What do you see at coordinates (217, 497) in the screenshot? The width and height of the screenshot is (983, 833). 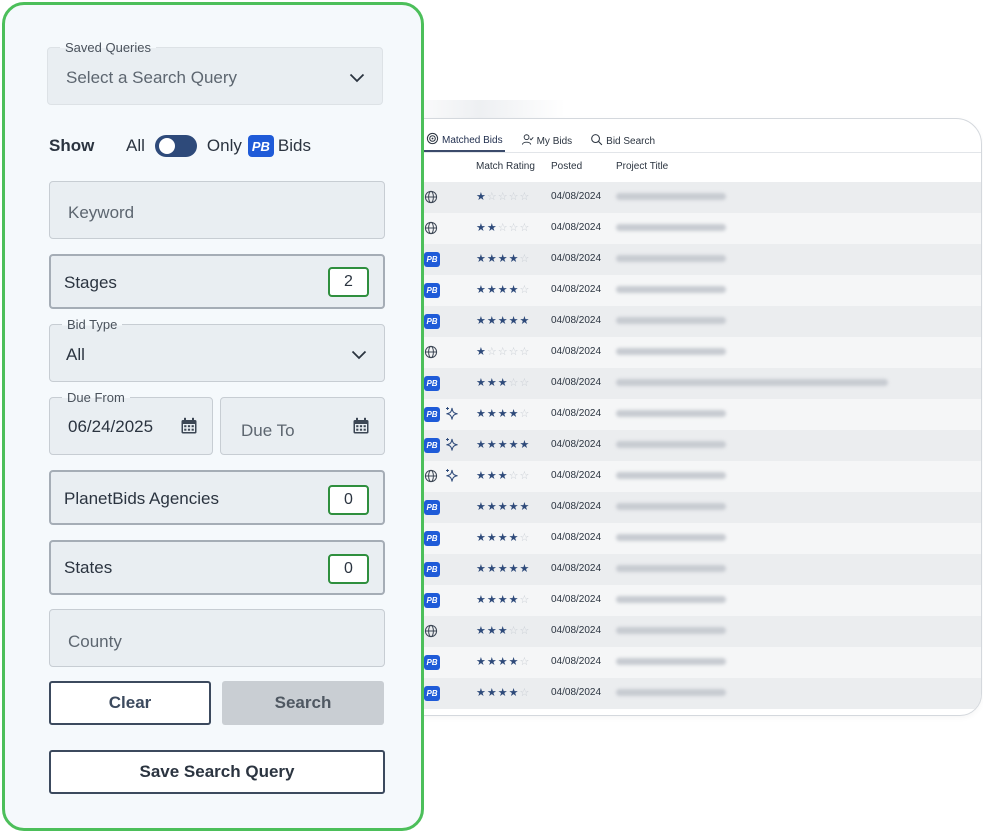 I see `agencies-filter: PlanetBids Agencies 0` at bounding box center [217, 497].